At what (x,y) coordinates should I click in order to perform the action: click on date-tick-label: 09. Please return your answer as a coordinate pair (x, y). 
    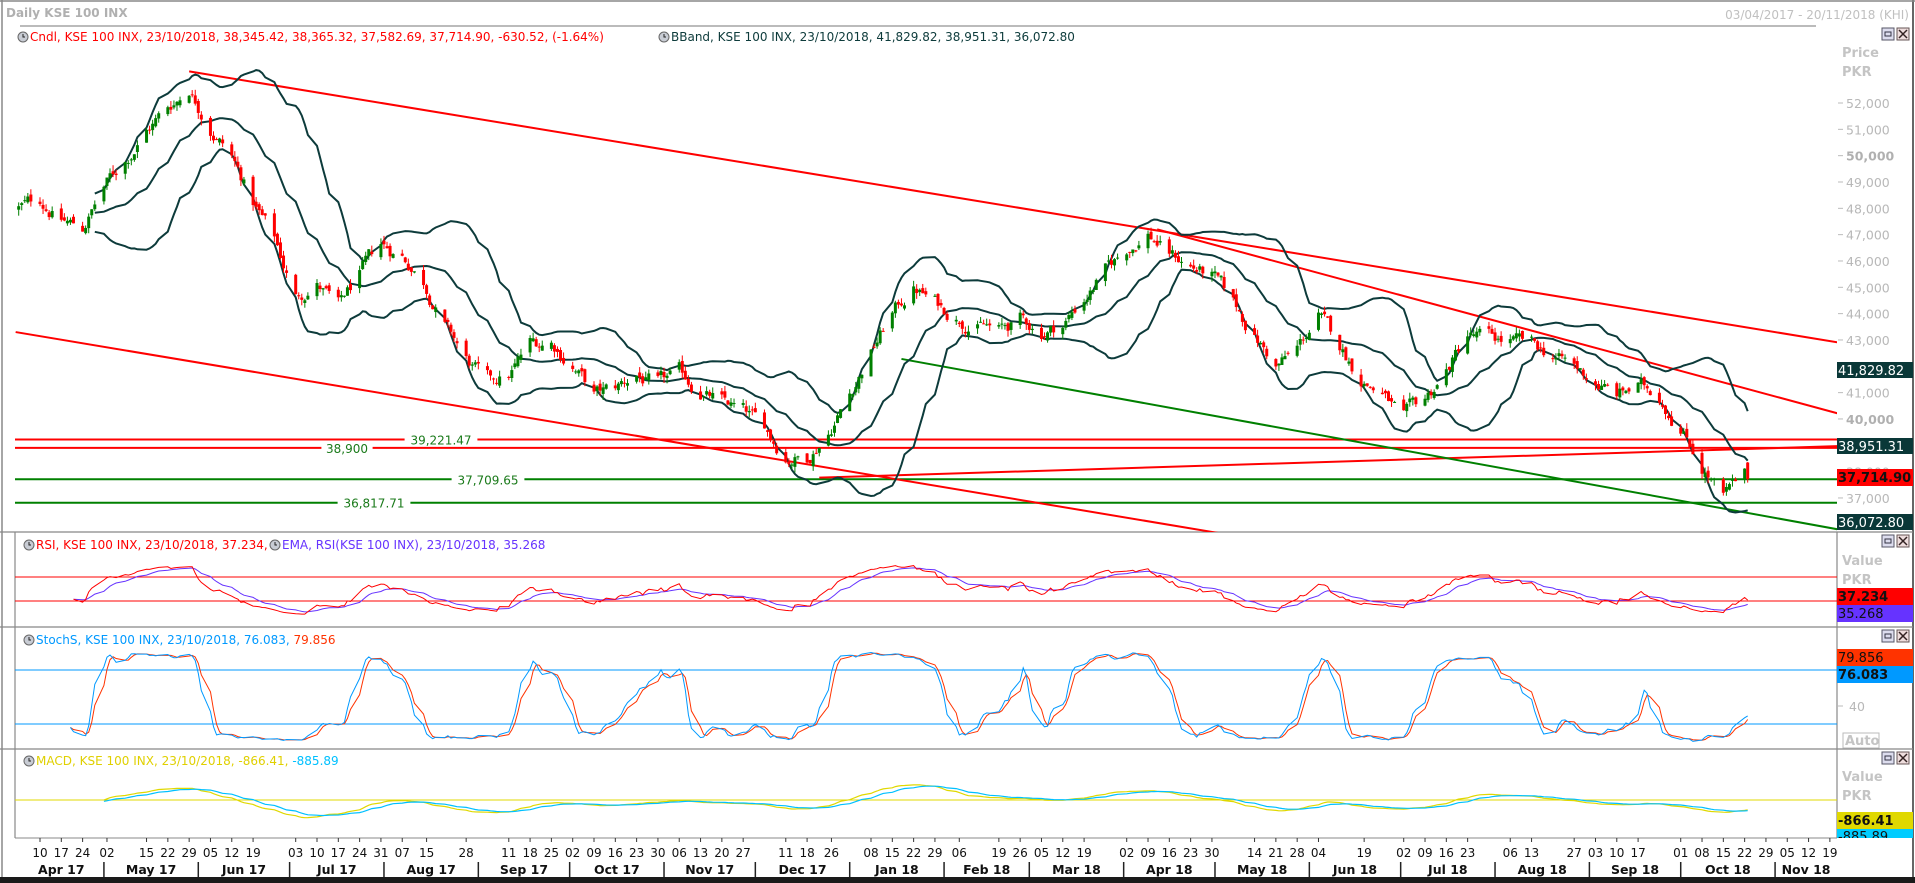
    Looking at the image, I should click on (593, 853).